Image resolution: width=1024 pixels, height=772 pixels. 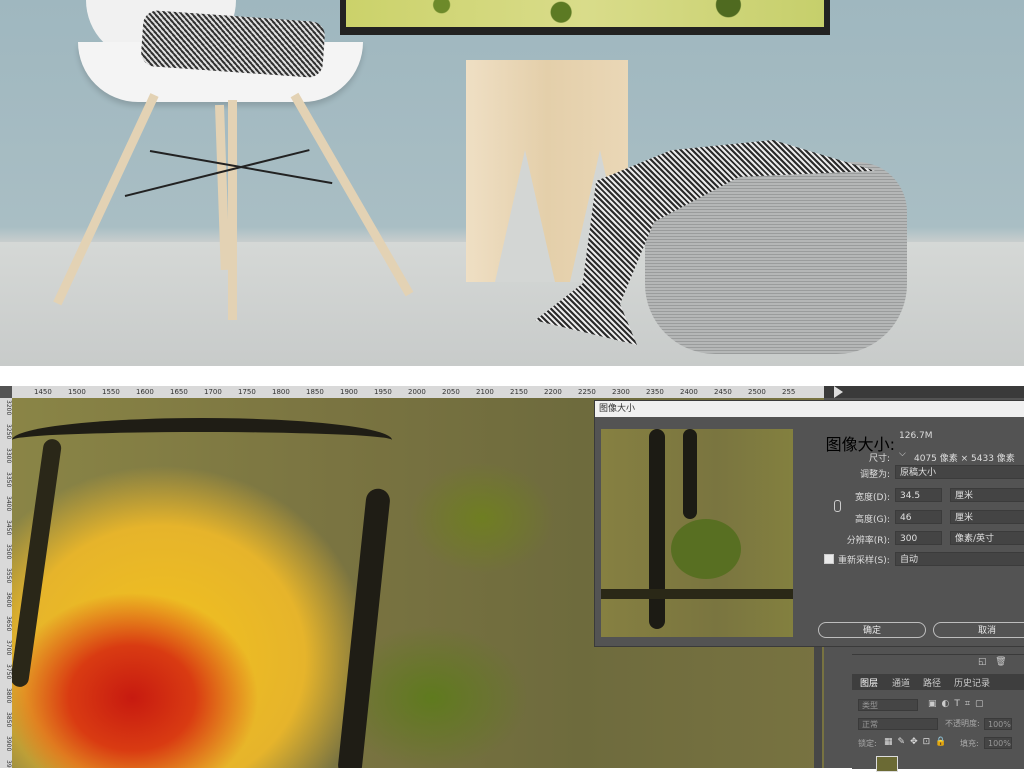 What do you see at coordinates (8, 504) in the screenshot?
I see `ruler-tick-label: 3400` at bounding box center [8, 504].